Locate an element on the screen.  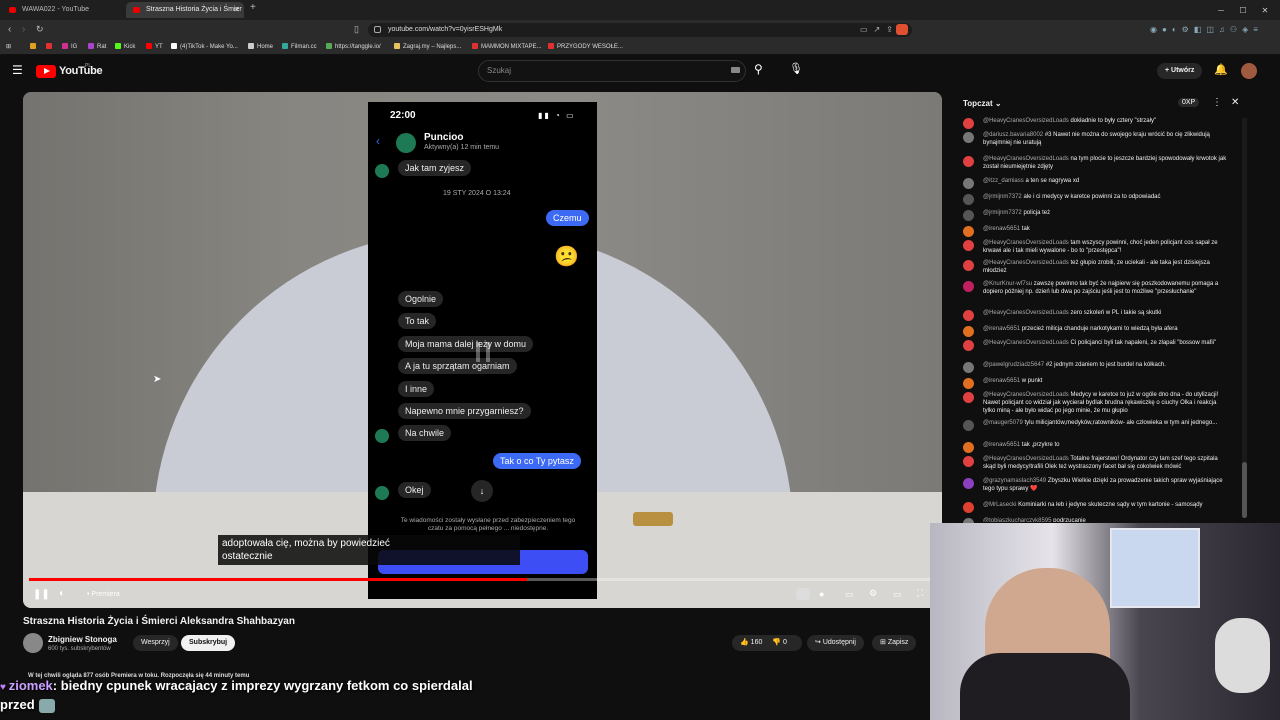
chat-username: @KnurKnur-wf7su is located at coordinates (1007, 284).